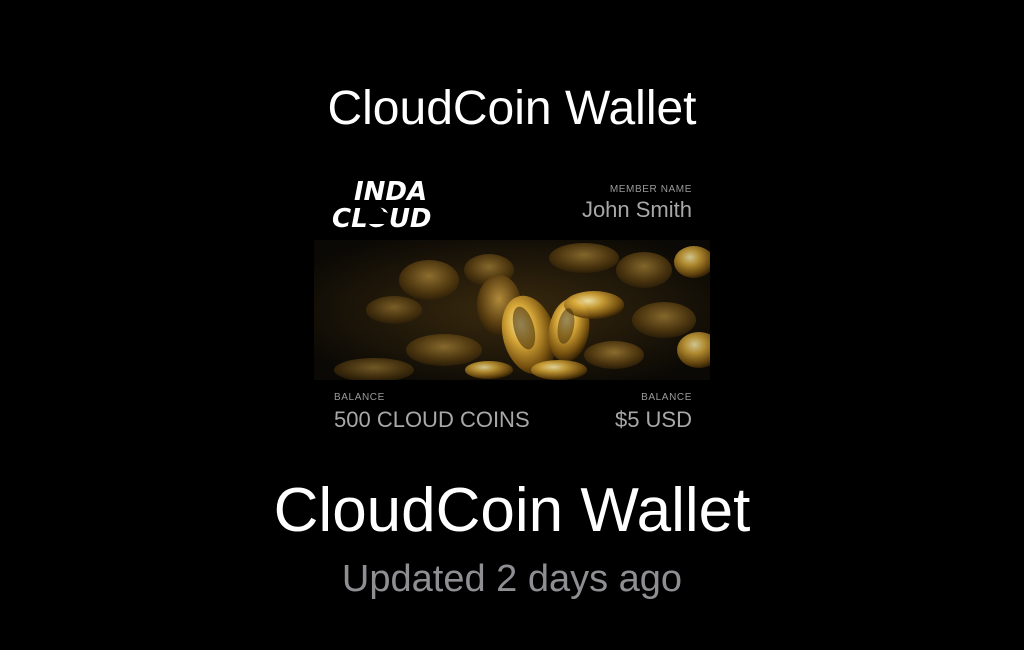 This screenshot has width=1024, height=650. I want to click on member-name-value: John Smith, so click(636, 209).